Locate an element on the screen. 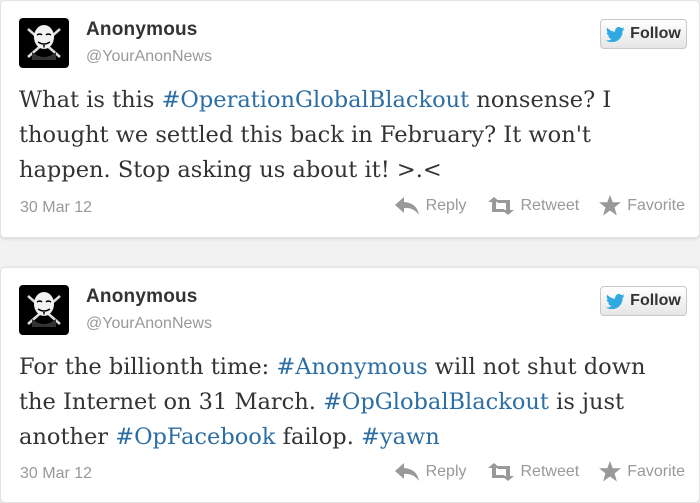 This screenshot has height=503, width=700. tweet-text-segment: For the billionth time: is located at coordinates (148, 367).